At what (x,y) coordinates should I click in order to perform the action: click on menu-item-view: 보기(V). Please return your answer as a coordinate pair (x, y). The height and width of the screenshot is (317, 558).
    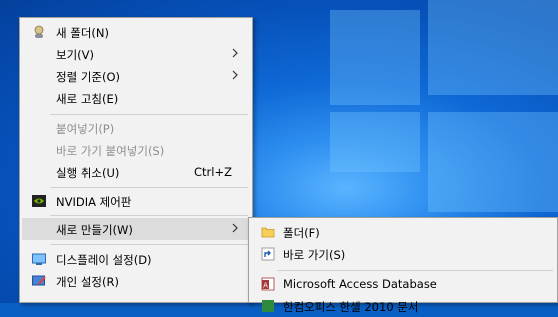
    Looking at the image, I should click on (136, 54).